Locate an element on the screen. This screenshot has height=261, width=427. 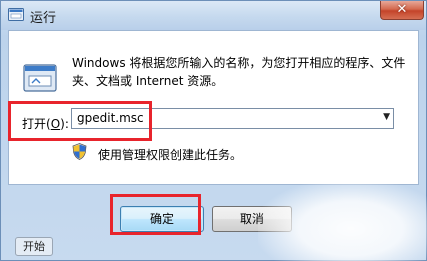
close-icon: ✕ is located at coordinates (402, 9).